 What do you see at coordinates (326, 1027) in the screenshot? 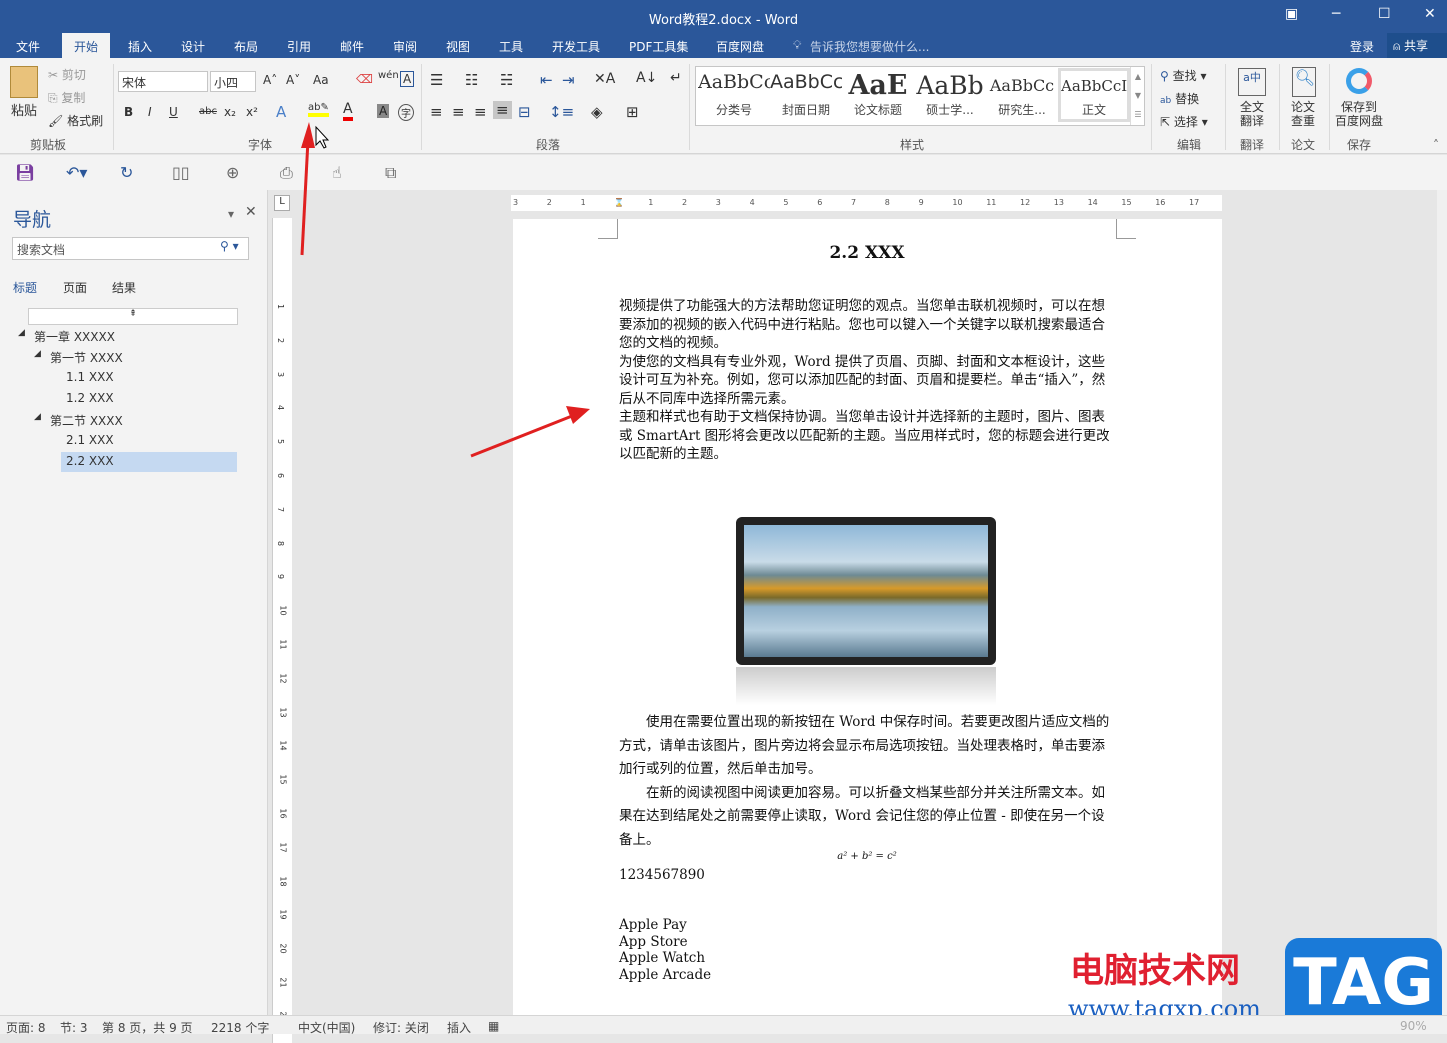
I see `status-language: 中文(中国)` at bounding box center [326, 1027].